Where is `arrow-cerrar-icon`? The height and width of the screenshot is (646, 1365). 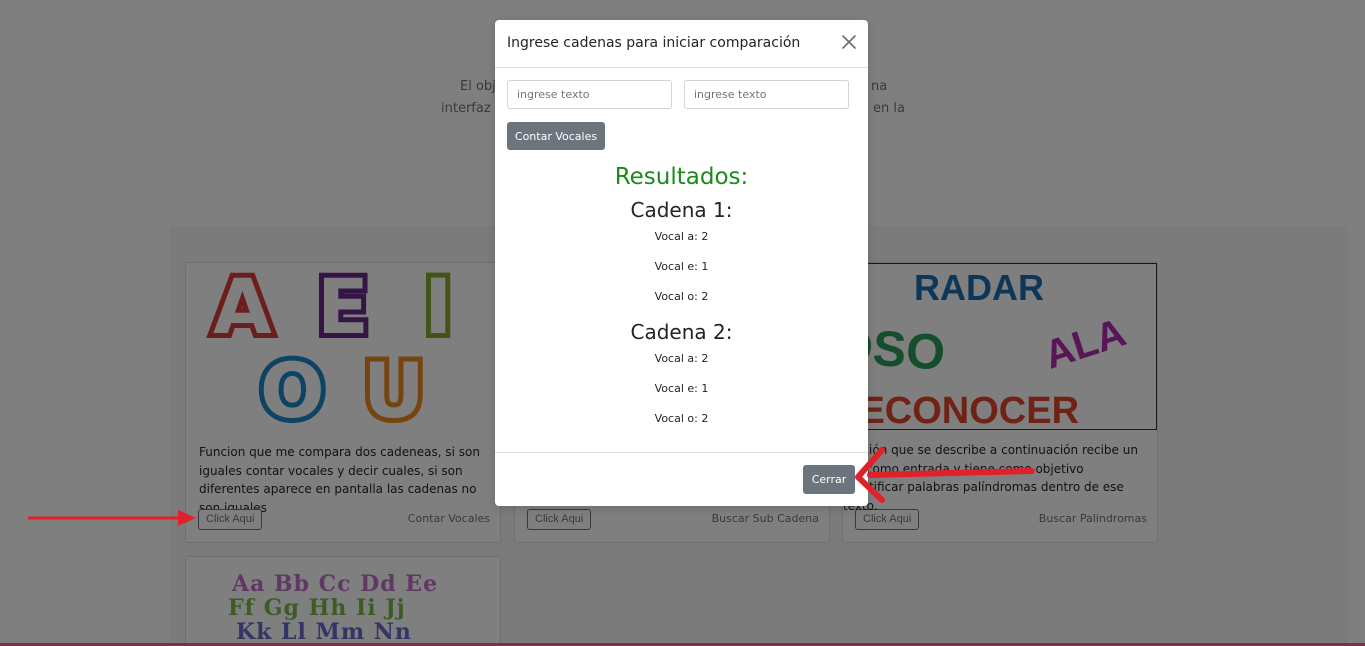 arrow-cerrar-icon is located at coordinates (945, 475).